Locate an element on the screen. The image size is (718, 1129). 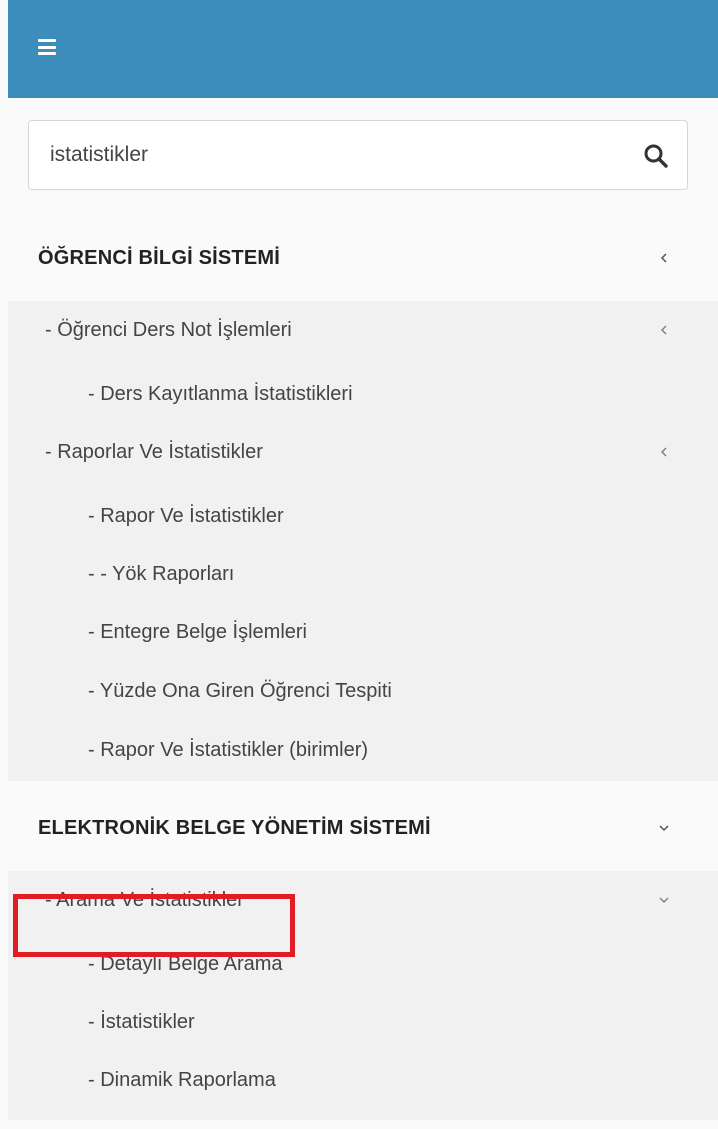
menu-item-yok-raporlari: - - Yök Raporları is located at coordinates (363, 574).